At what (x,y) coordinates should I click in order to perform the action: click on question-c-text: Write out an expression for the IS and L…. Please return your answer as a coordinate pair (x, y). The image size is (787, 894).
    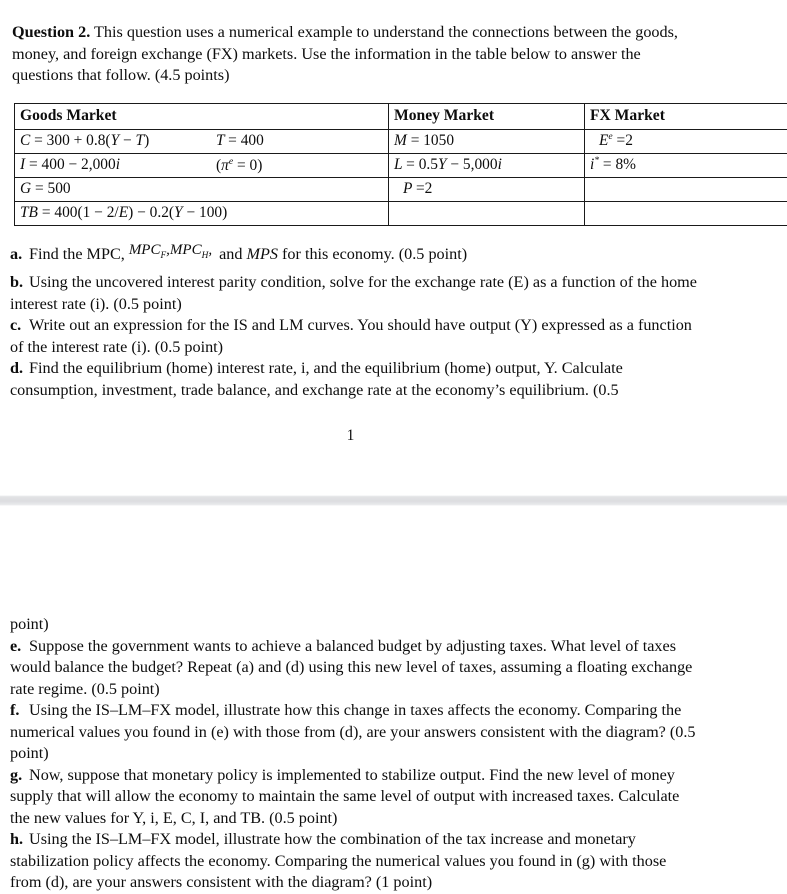
    Looking at the image, I should click on (351, 336).